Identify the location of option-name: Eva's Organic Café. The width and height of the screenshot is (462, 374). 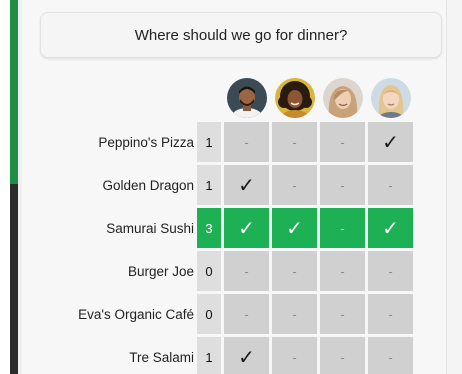
(136, 314).